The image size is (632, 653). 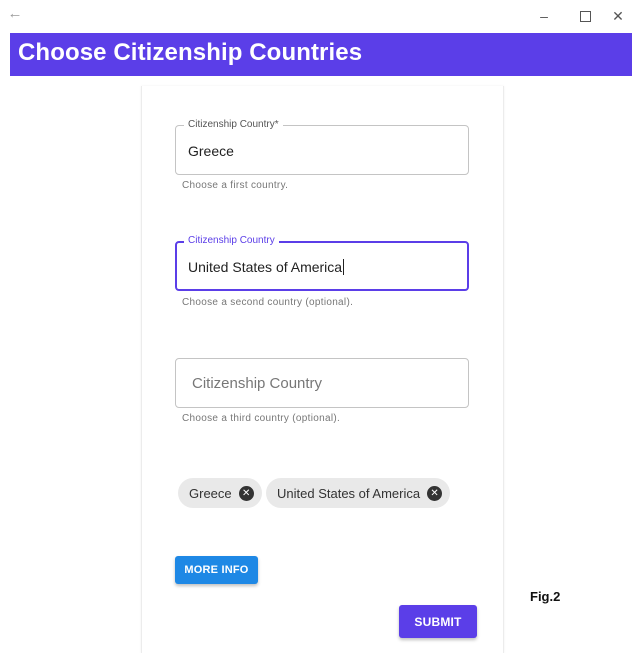 What do you see at coordinates (216, 570) in the screenshot?
I see `more-info-button: MORE INFO` at bounding box center [216, 570].